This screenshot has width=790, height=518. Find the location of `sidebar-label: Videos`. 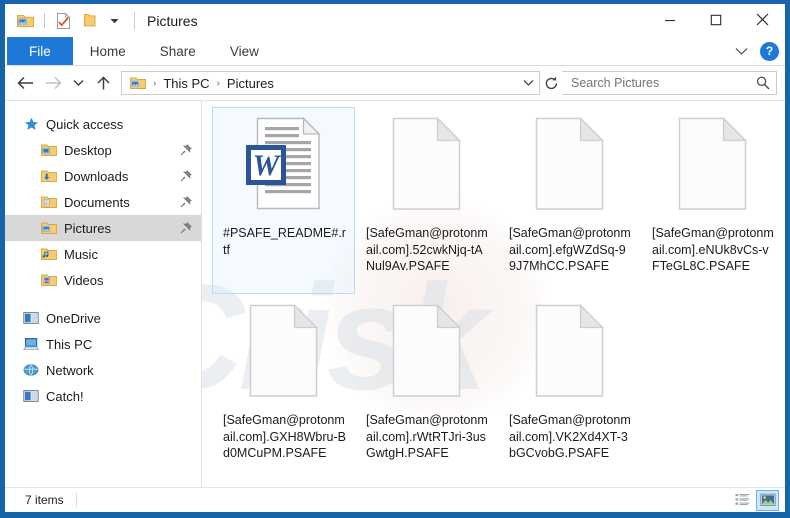

sidebar-label: Videos is located at coordinates (84, 280).